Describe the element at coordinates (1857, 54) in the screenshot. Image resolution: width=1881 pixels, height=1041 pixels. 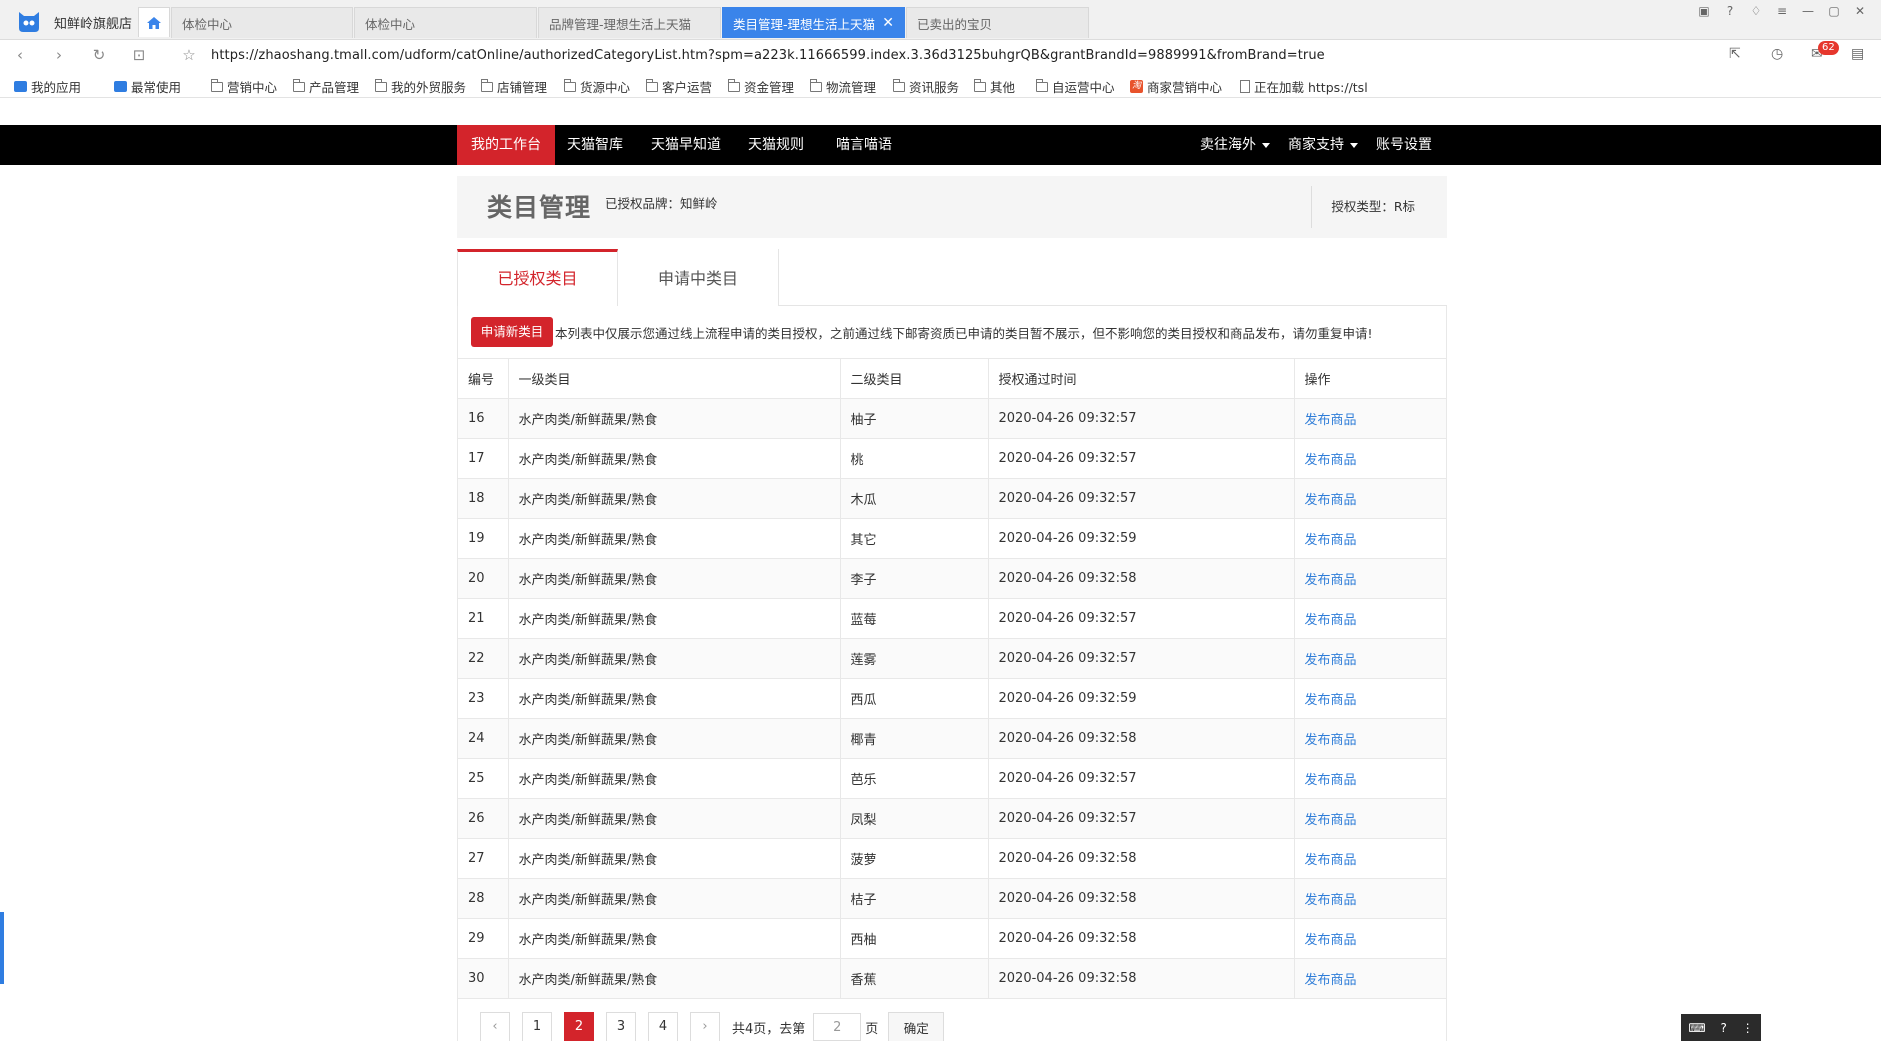
I see `extensions-icon: ▤` at that location.